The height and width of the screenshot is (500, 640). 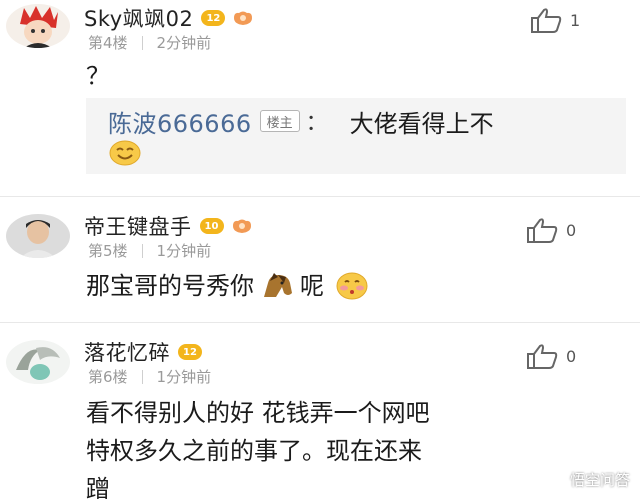 I want to click on author-row: 帝王键盘手 10, so click(x=169, y=226).